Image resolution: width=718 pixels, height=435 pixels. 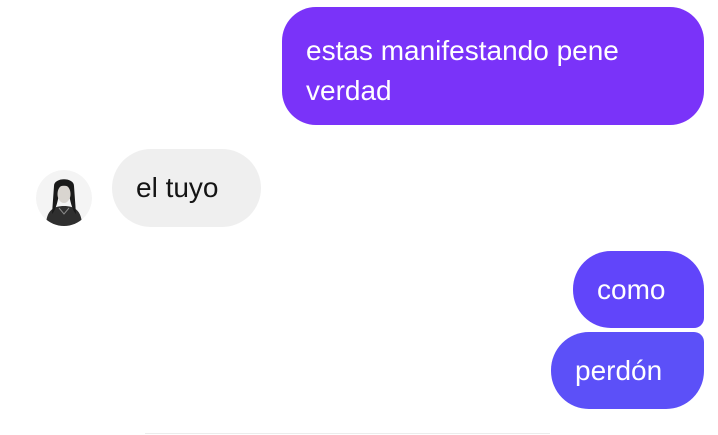 I want to click on contact-avatar-icon, so click(x=64, y=198).